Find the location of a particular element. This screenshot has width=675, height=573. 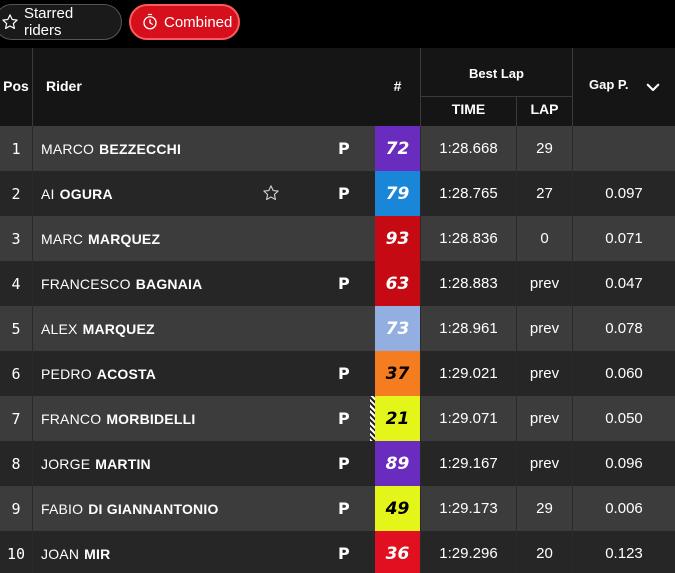

gap-previous: 0.060 is located at coordinates (624, 373).